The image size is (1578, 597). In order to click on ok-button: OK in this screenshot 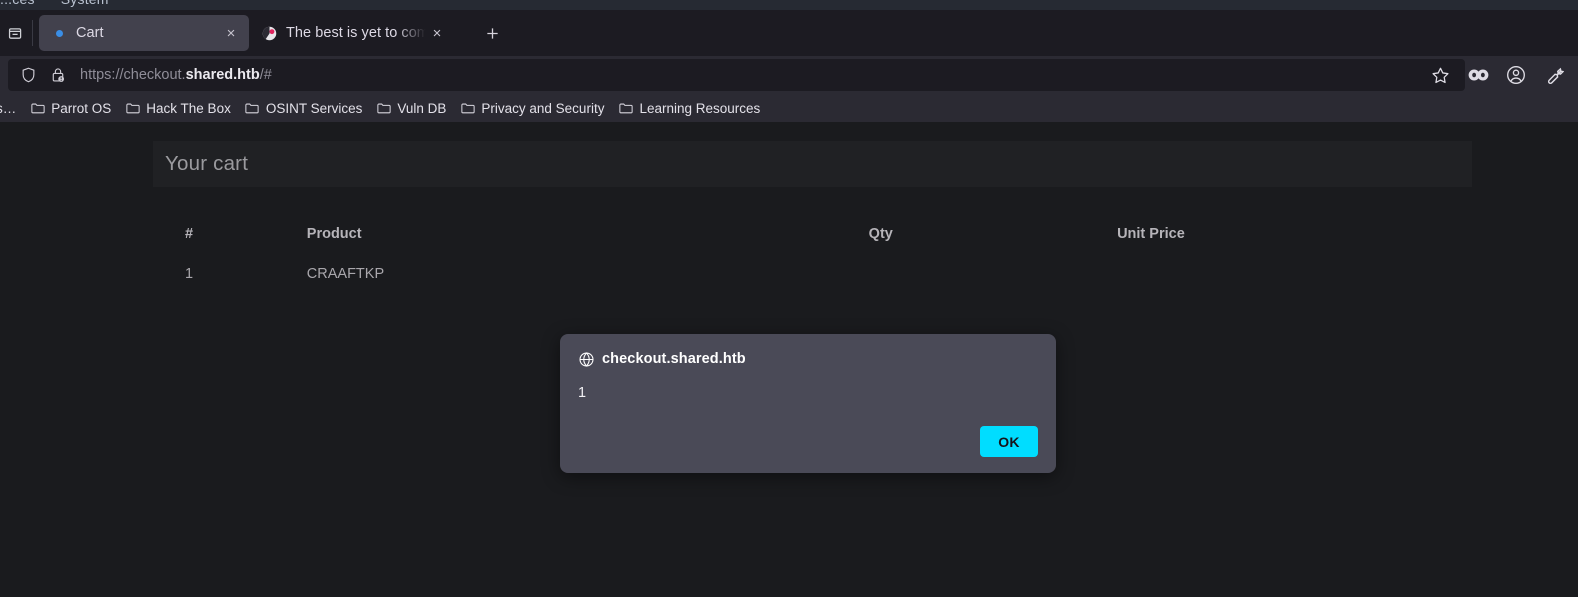, I will do `click(1009, 441)`.